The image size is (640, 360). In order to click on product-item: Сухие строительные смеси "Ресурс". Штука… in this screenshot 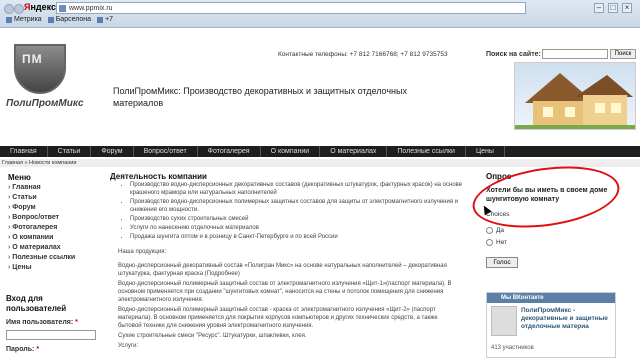, I will do `click(212, 336)`.